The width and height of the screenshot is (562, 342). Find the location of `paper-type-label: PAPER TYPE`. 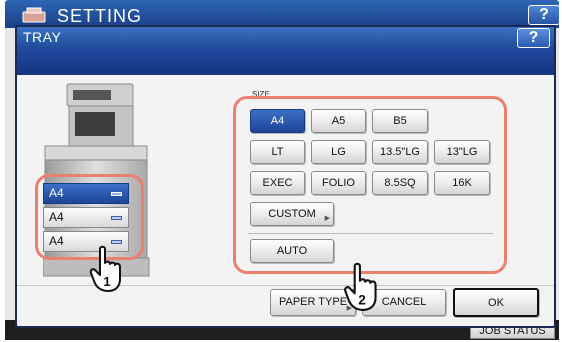

paper-type-label: PAPER TYPE is located at coordinates (313, 302).